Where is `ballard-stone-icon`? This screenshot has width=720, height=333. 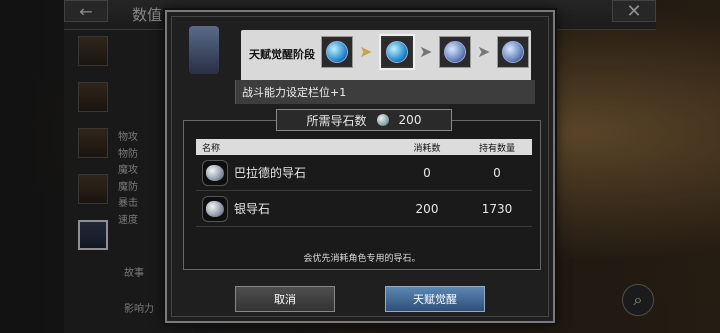
ballard-stone-icon is located at coordinates (215, 172).